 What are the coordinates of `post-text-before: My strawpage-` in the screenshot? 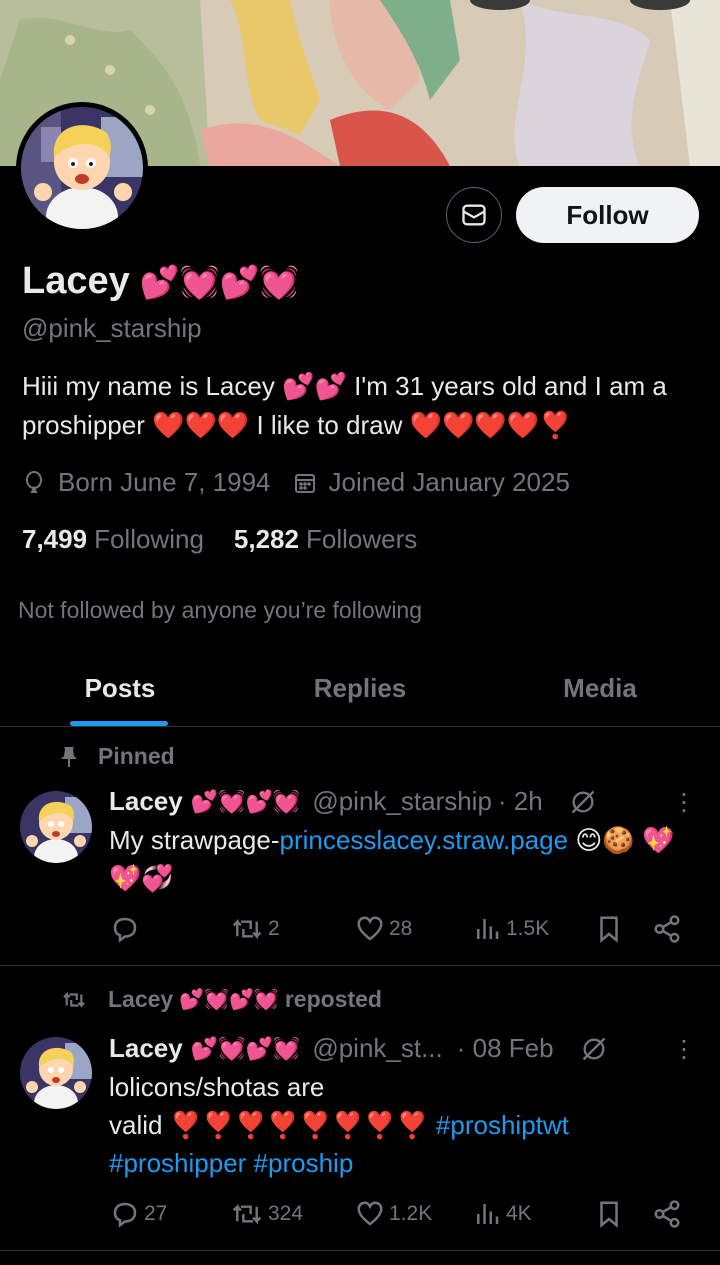 It's located at (194, 840).